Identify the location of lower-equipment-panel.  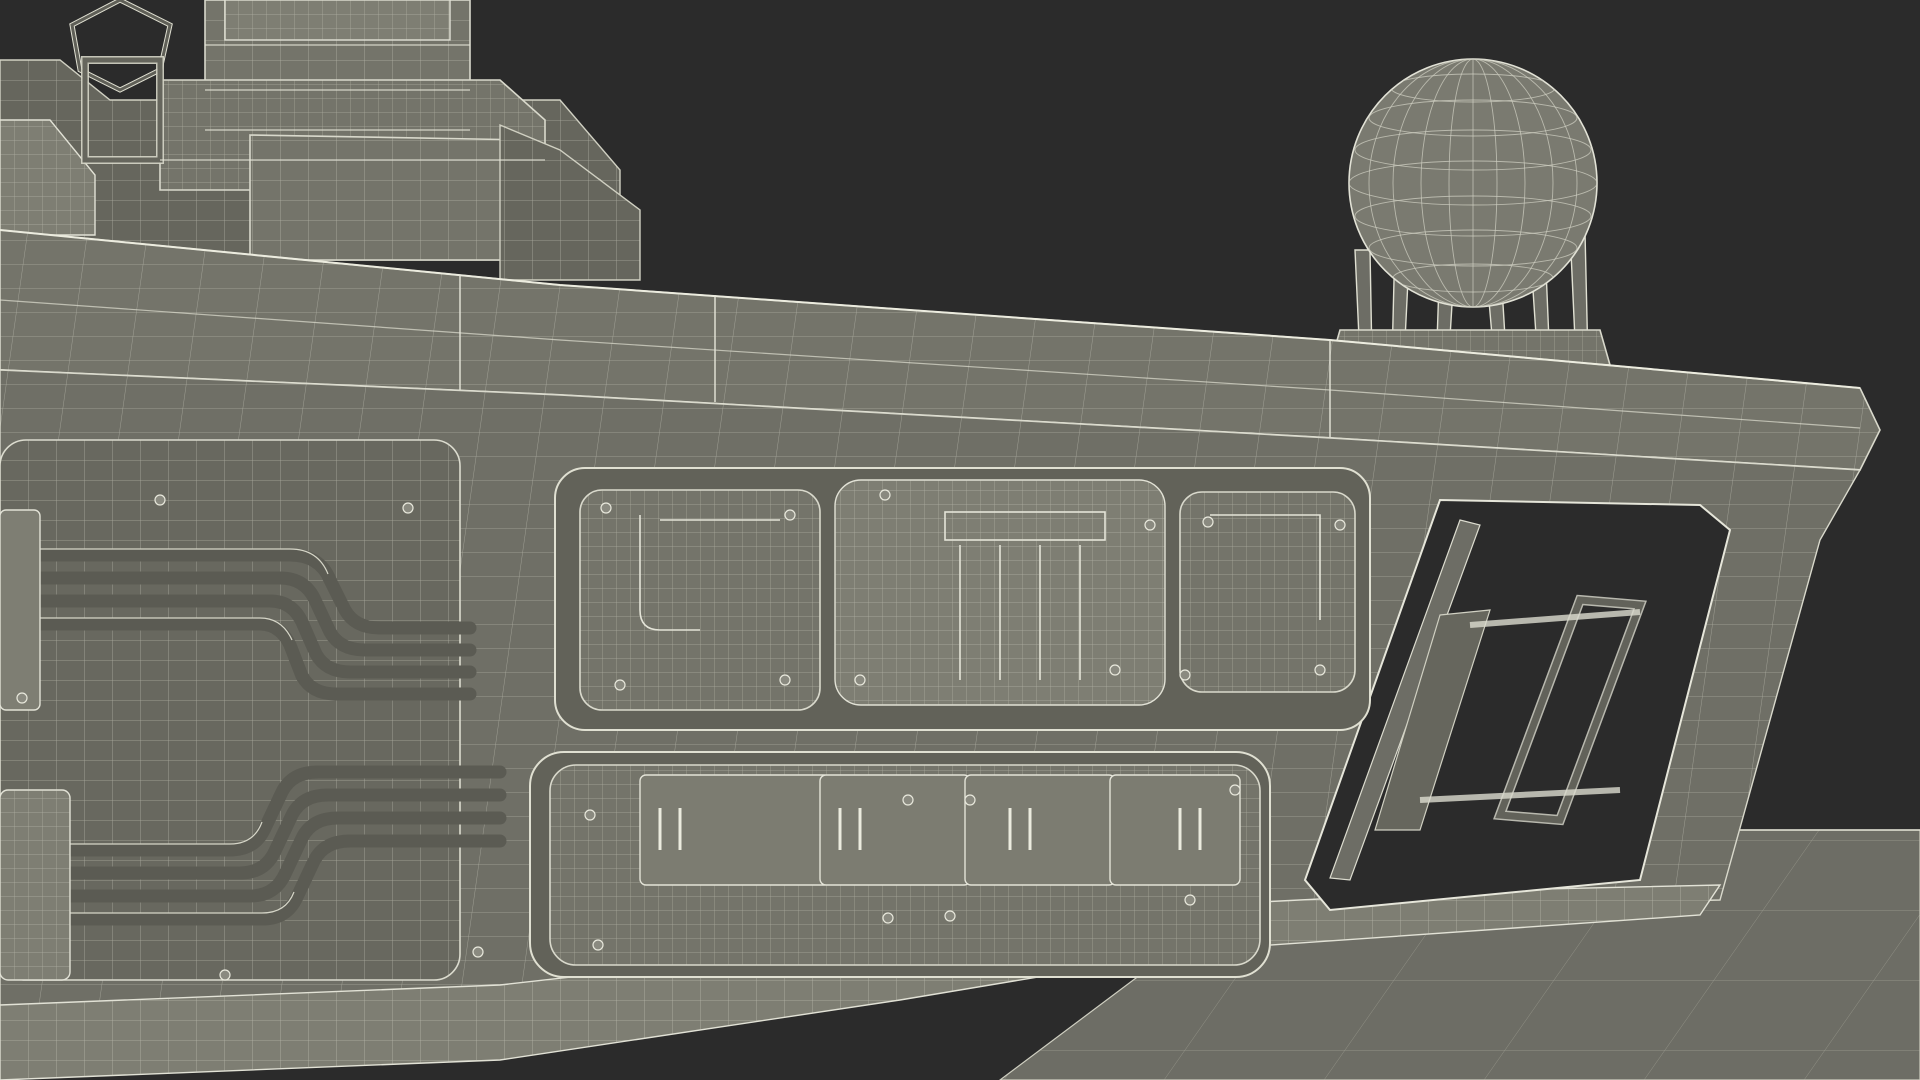
(900, 864).